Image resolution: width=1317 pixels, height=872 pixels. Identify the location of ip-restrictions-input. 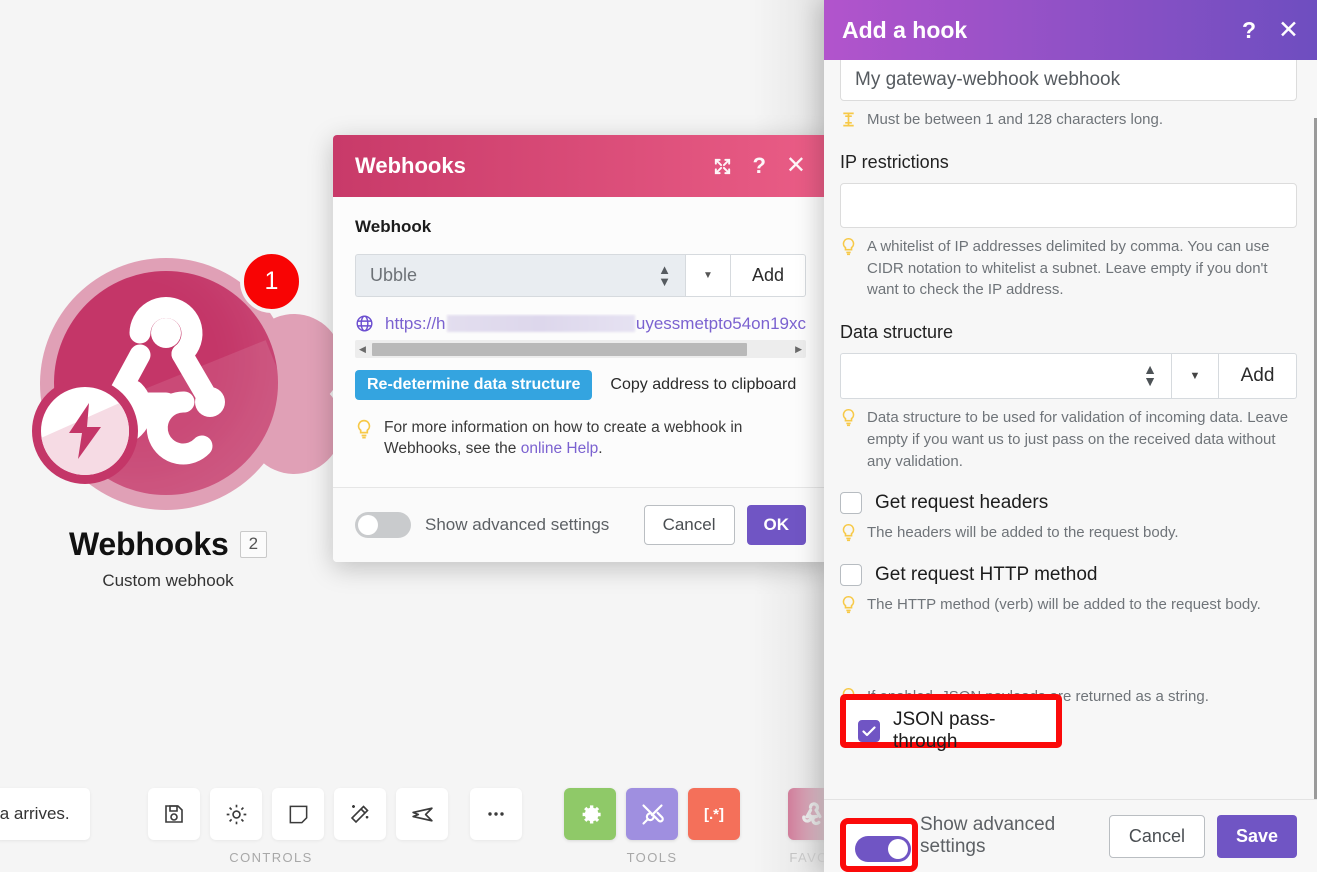
(1068, 205).